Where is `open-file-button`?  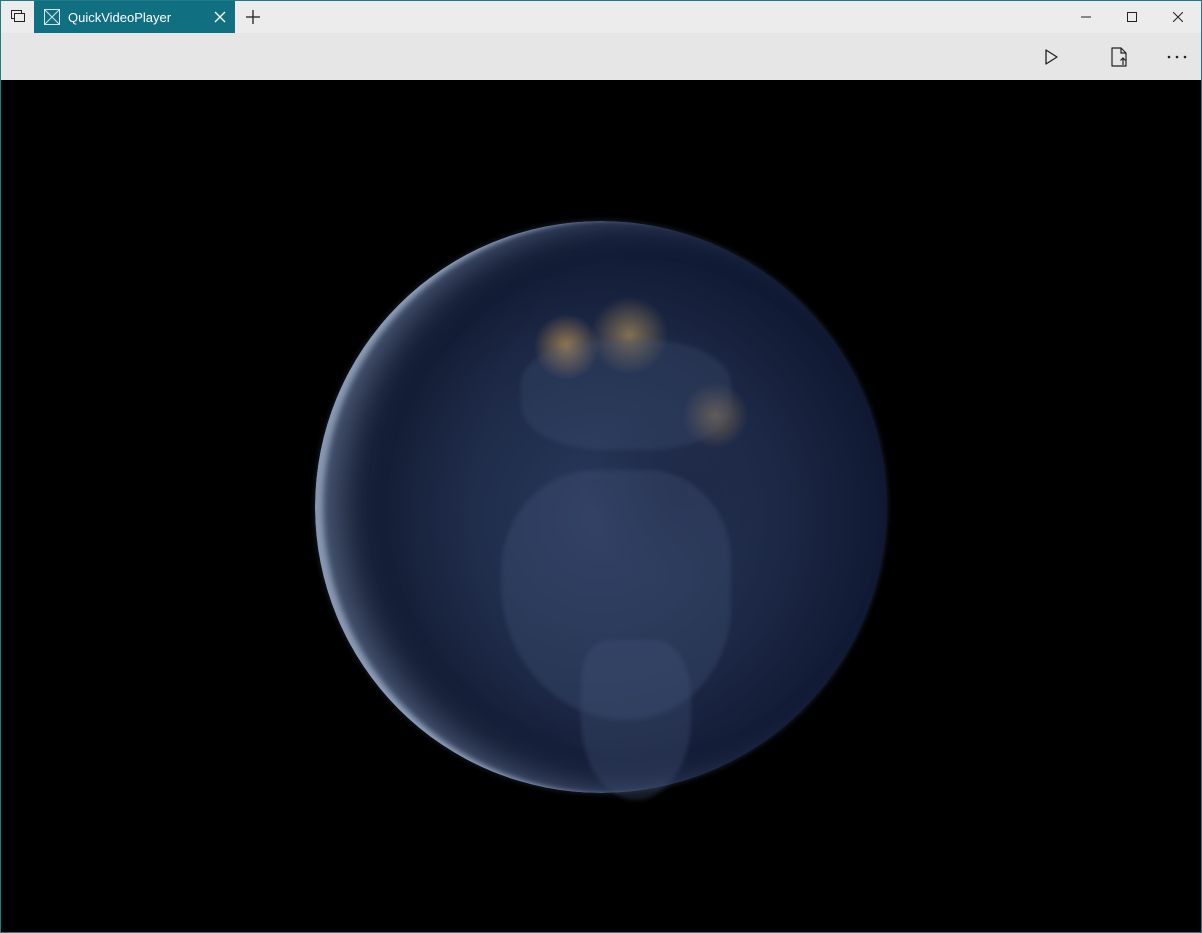
open-file-button is located at coordinates (1119, 56).